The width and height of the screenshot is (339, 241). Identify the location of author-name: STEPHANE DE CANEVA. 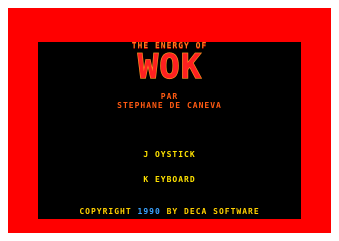
(169, 105).